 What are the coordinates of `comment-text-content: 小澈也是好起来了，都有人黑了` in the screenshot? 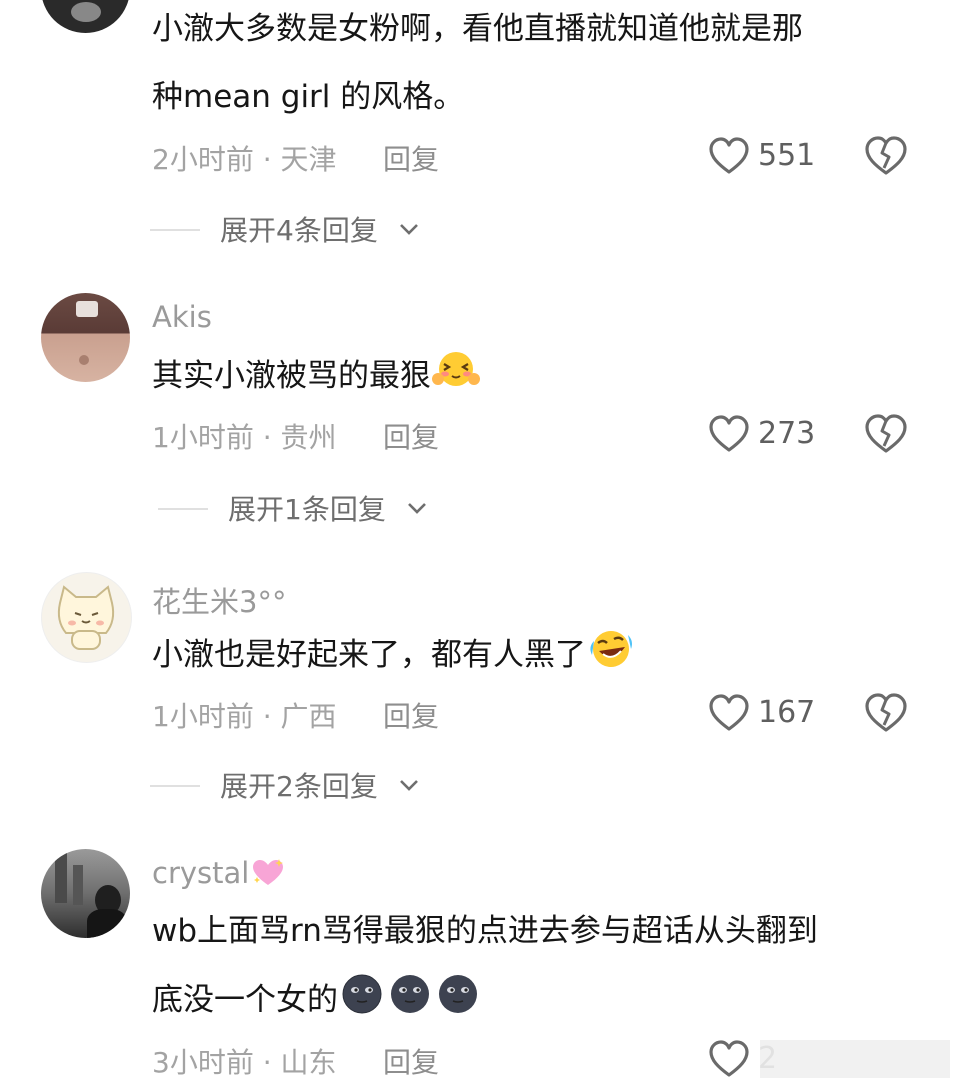 It's located at (369, 655).